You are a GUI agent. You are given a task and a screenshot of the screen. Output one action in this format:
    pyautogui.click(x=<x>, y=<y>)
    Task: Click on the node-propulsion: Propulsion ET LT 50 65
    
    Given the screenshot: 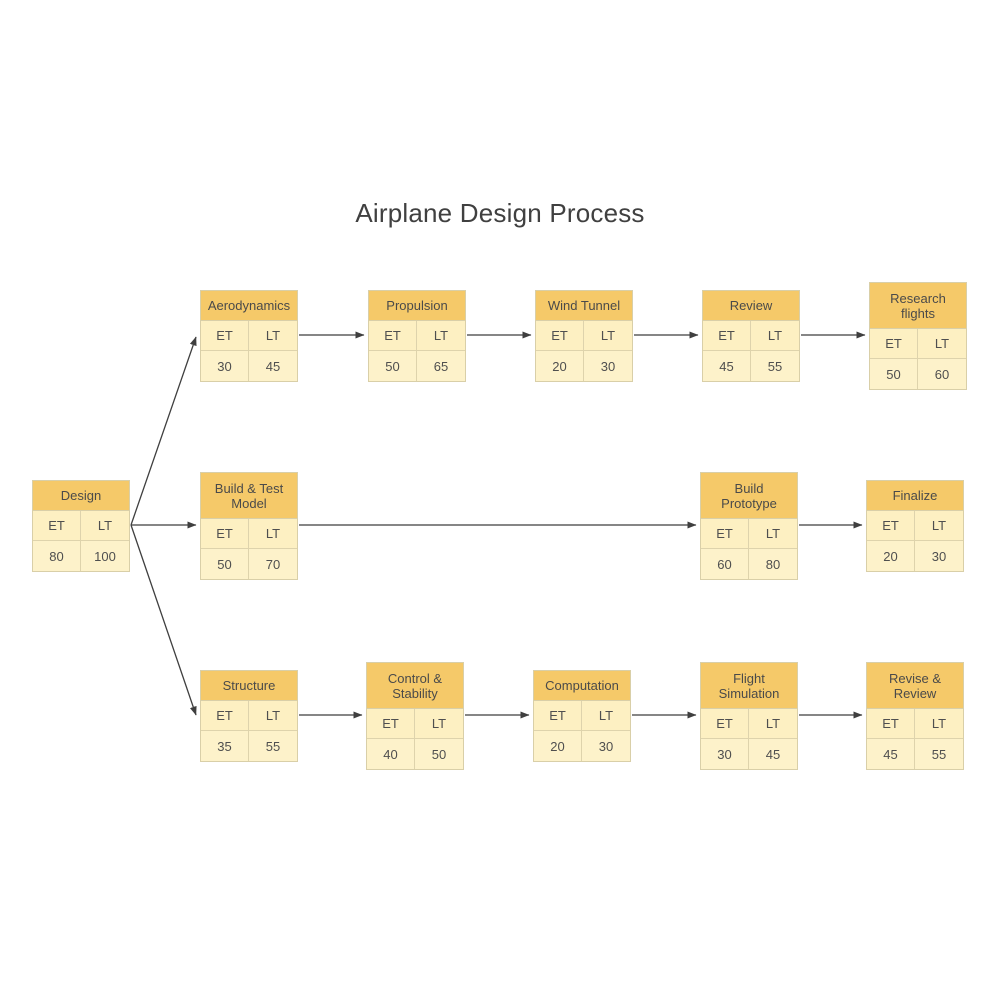 What is the action you would take?
    pyautogui.click(x=417, y=336)
    